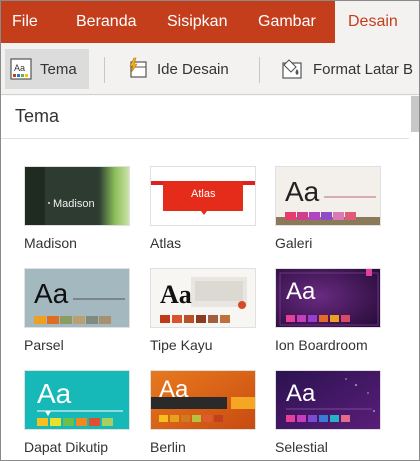 The image size is (420, 461). Describe the element at coordinates (193, 69) in the screenshot. I see `design-ideas-label: Ide Desain` at that location.